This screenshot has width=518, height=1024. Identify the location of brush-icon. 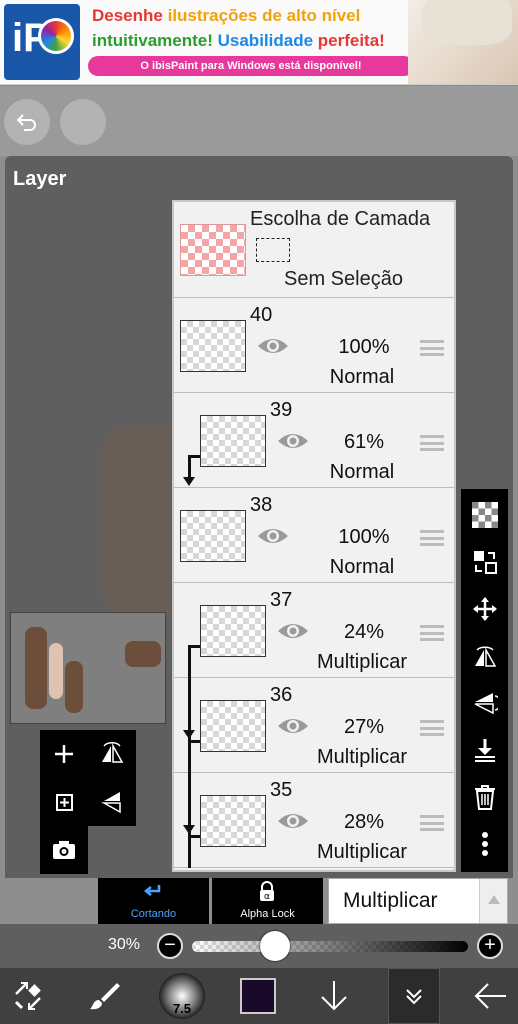
(105, 996).